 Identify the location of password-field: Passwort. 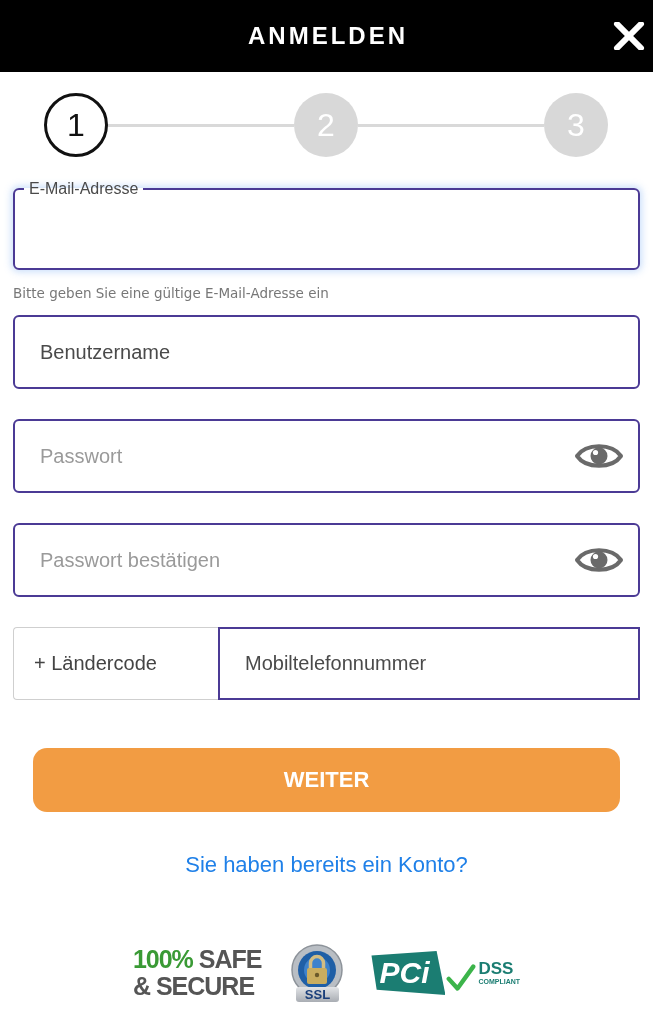
(326, 456).